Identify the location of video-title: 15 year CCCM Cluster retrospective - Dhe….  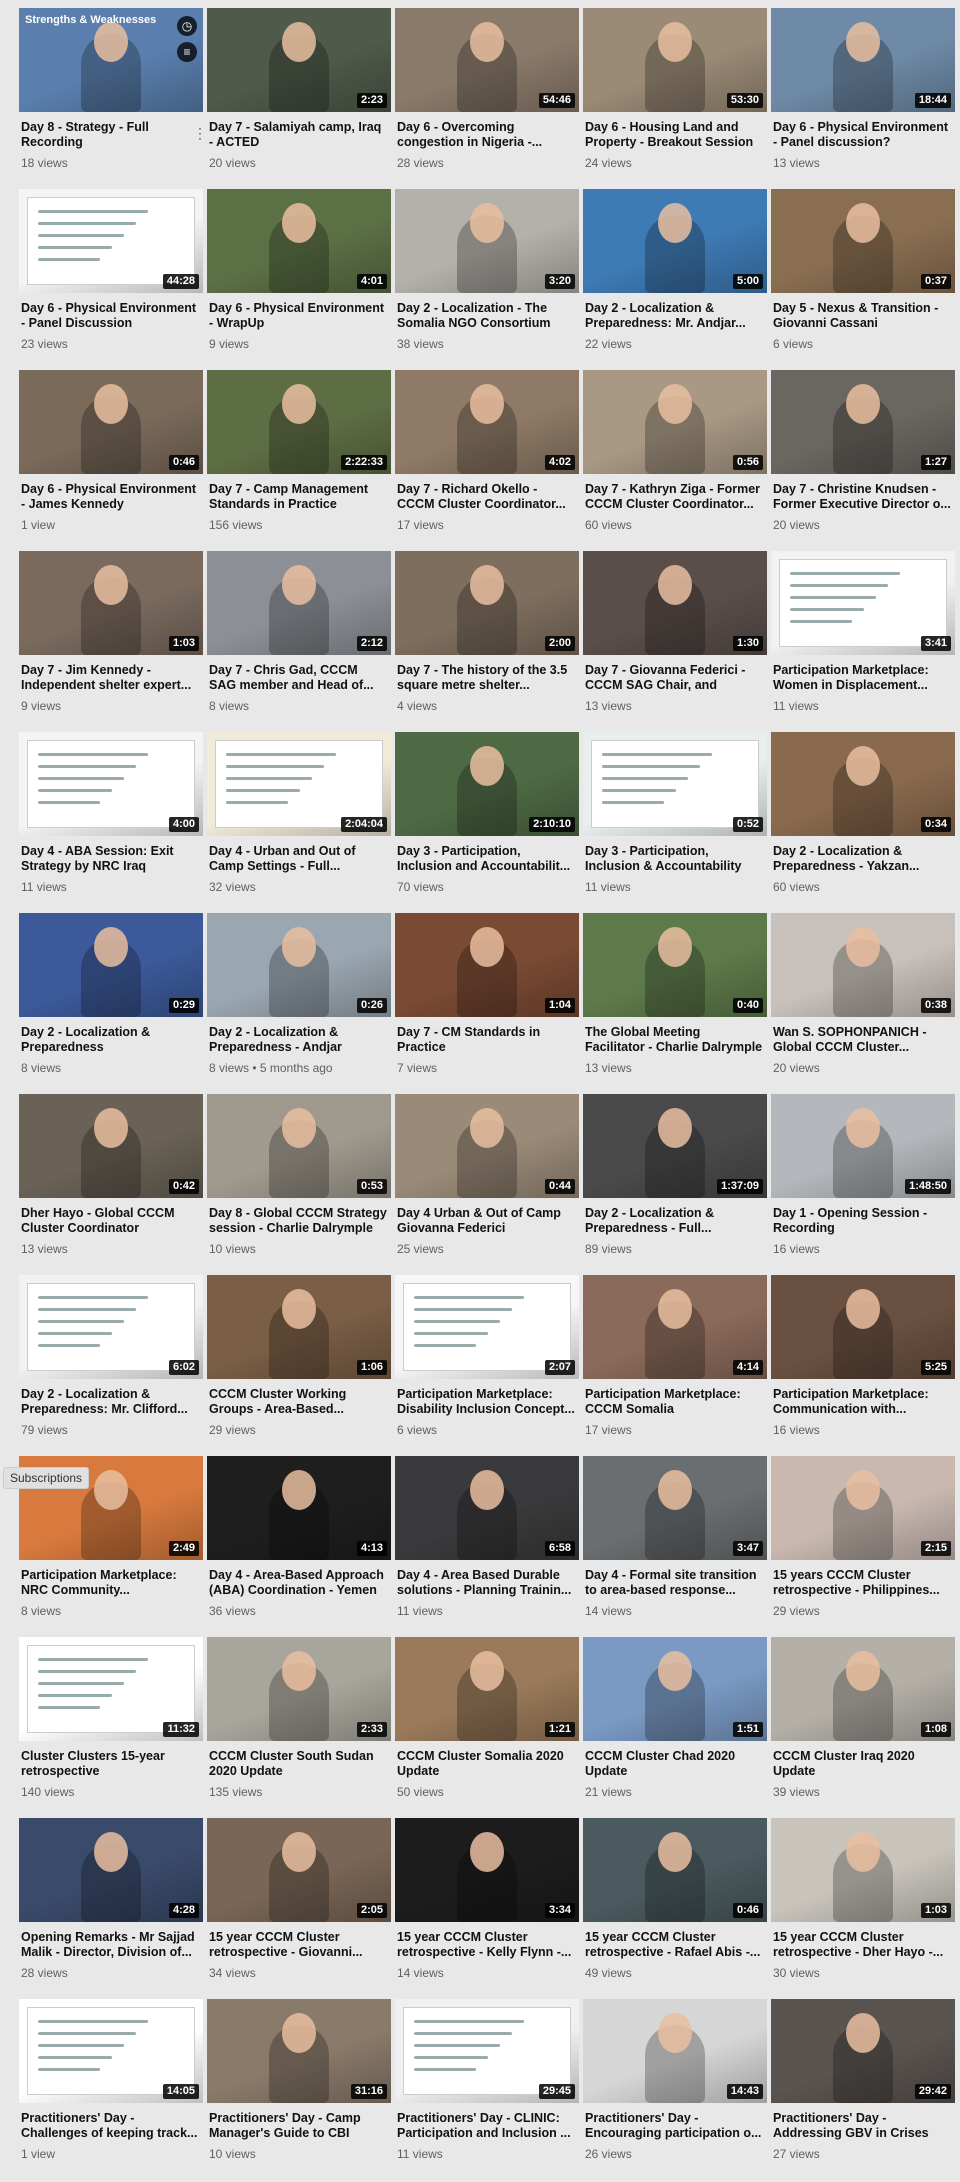
(862, 1945).